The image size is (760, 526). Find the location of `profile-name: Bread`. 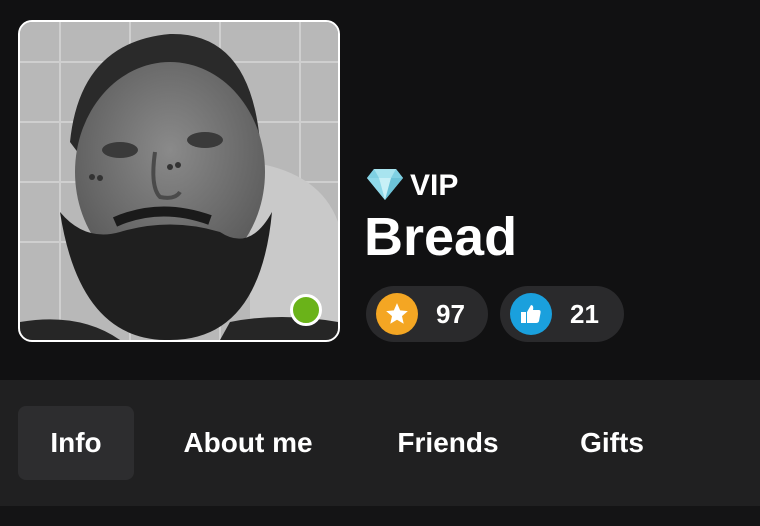

profile-name: Bread is located at coordinates (441, 237).